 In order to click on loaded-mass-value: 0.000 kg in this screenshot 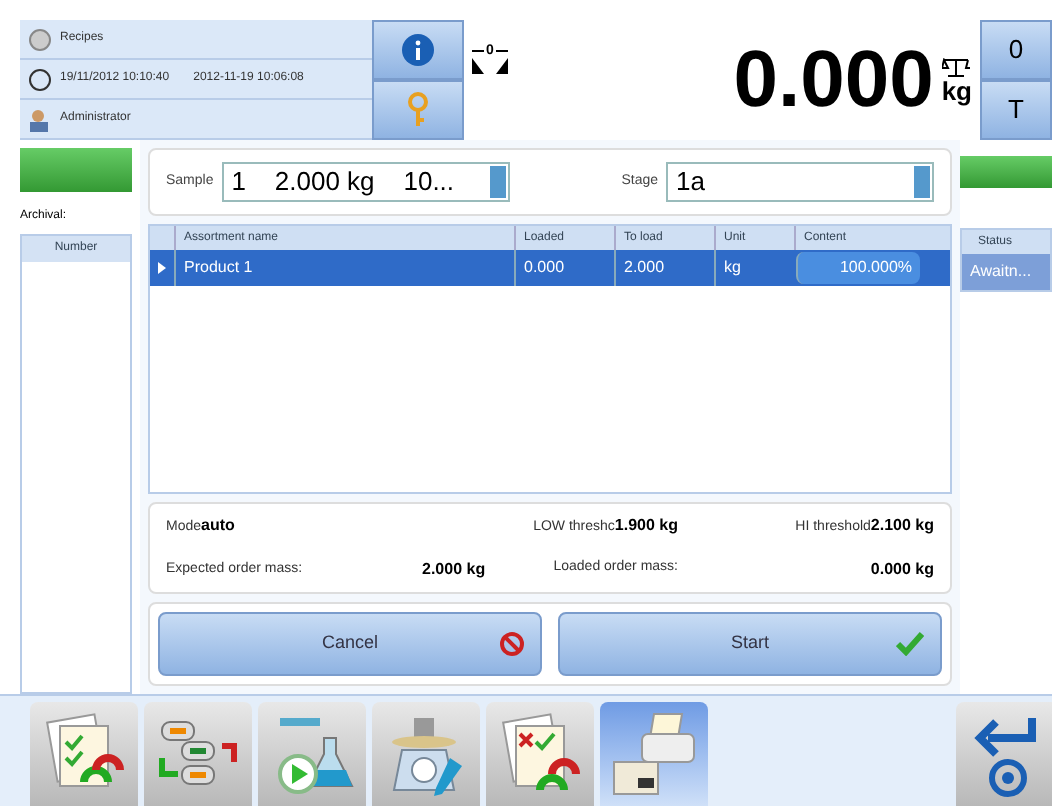, I will do `click(901, 570)`.